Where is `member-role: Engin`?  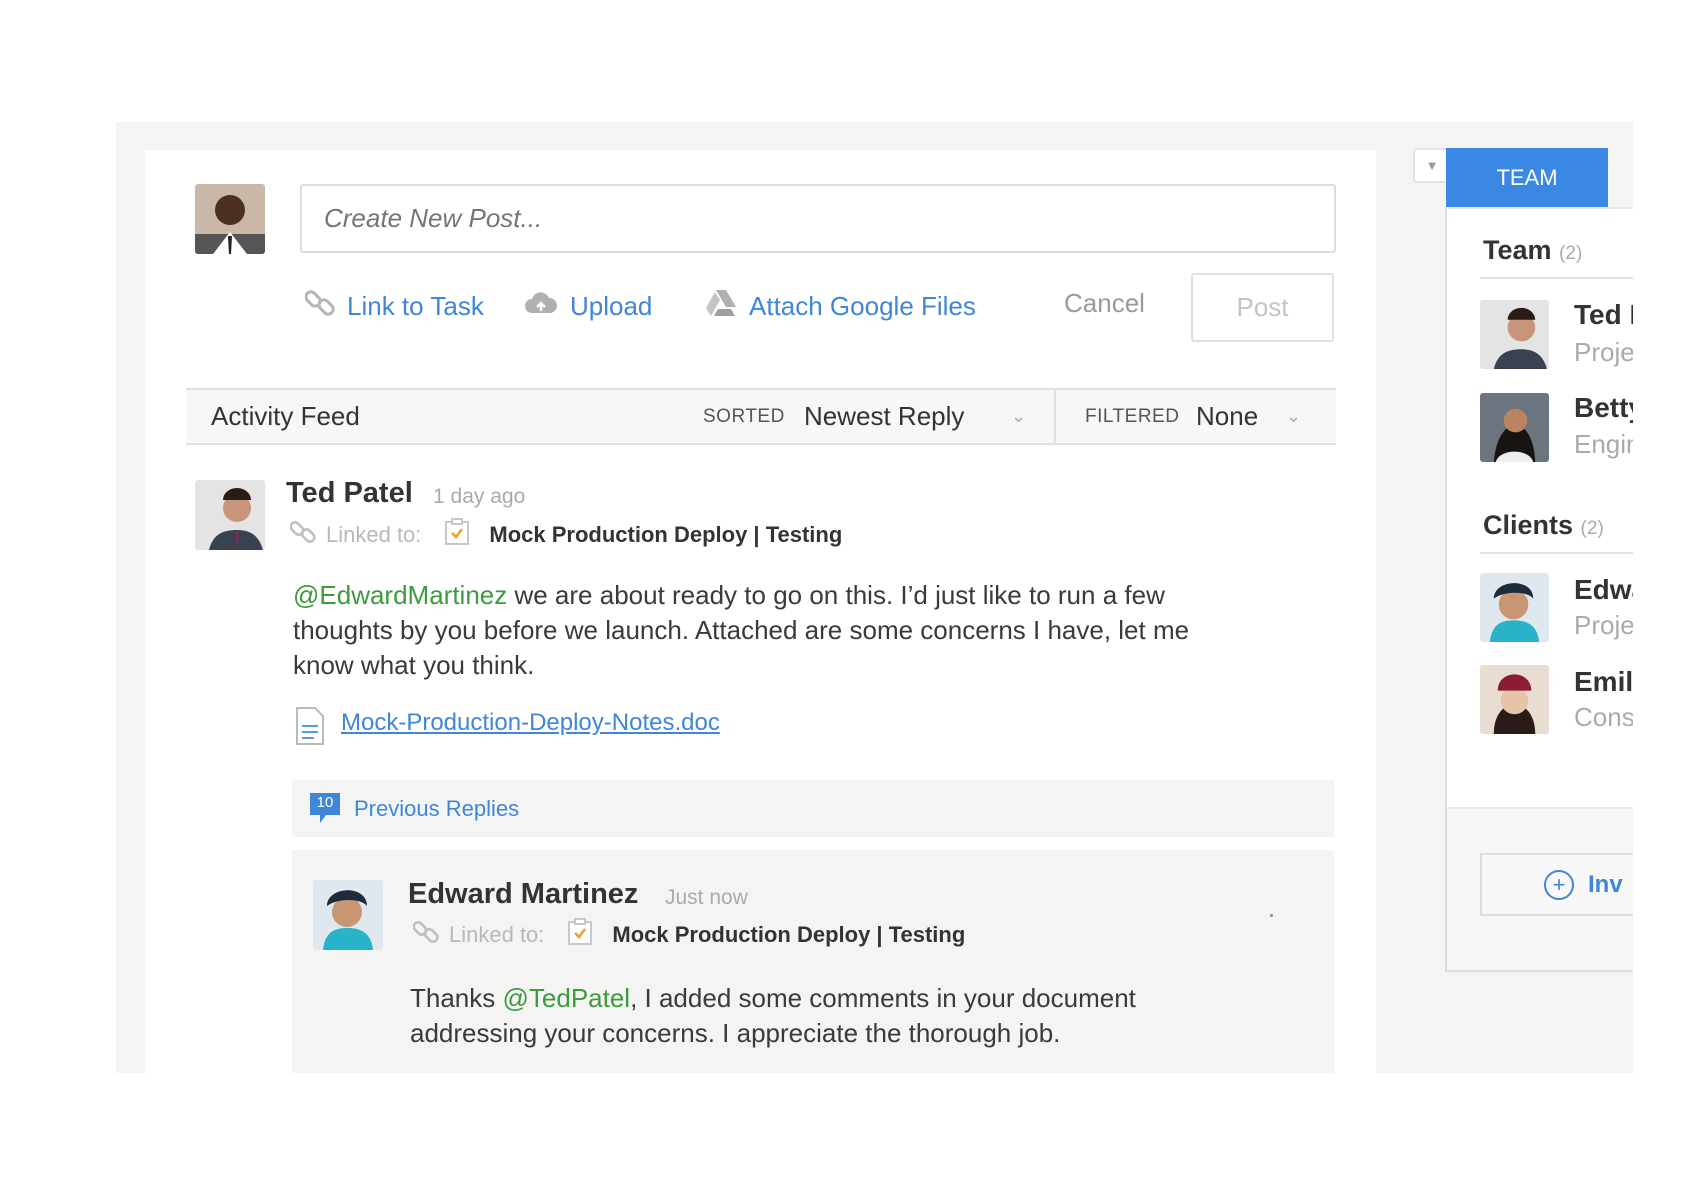 member-role: Engin is located at coordinates (1603, 444).